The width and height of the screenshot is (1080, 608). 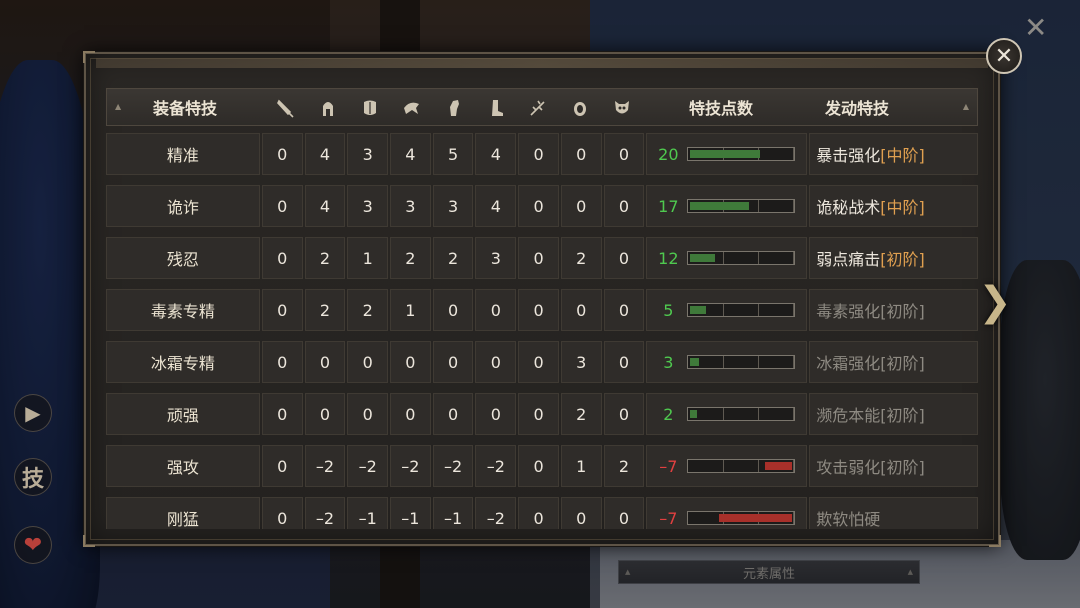 What do you see at coordinates (893, 414) in the screenshot?
I see `active-skill-cell: 濒危本能 [初阶]` at bounding box center [893, 414].